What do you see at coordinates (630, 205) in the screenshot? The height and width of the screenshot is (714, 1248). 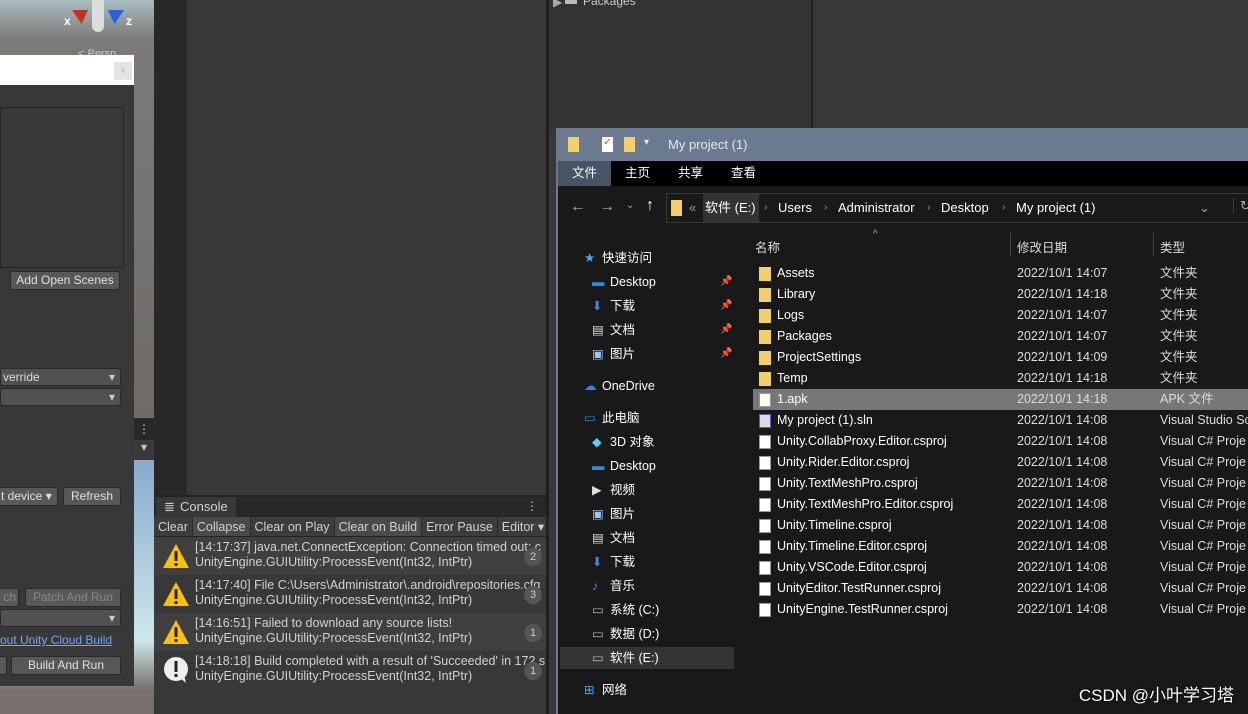 I see `recent-dropdown-icon: ⌄` at bounding box center [630, 205].